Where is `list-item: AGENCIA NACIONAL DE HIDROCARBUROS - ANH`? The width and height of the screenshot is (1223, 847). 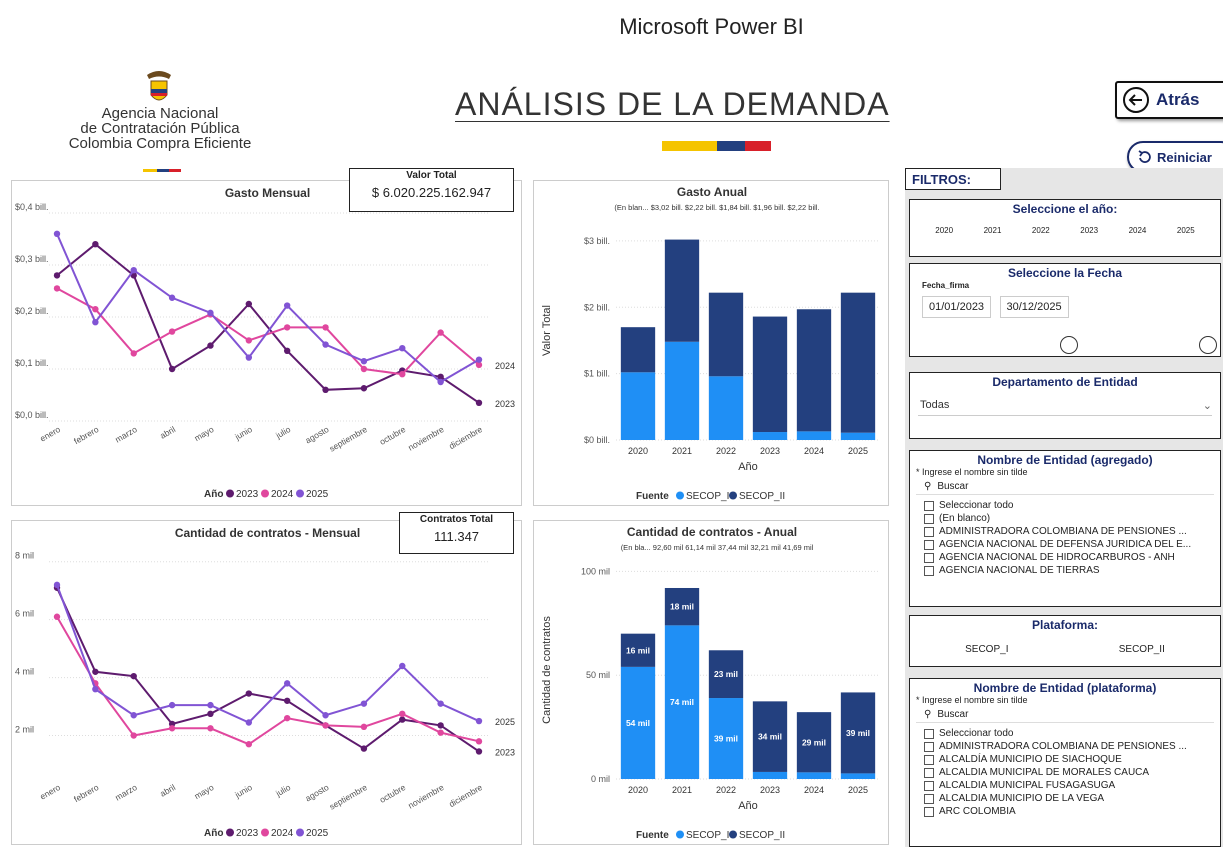 list-item: AGENCIA NACIONAL DE HIDROCARBUROS - ANH is located at coordinates (1065, 557).